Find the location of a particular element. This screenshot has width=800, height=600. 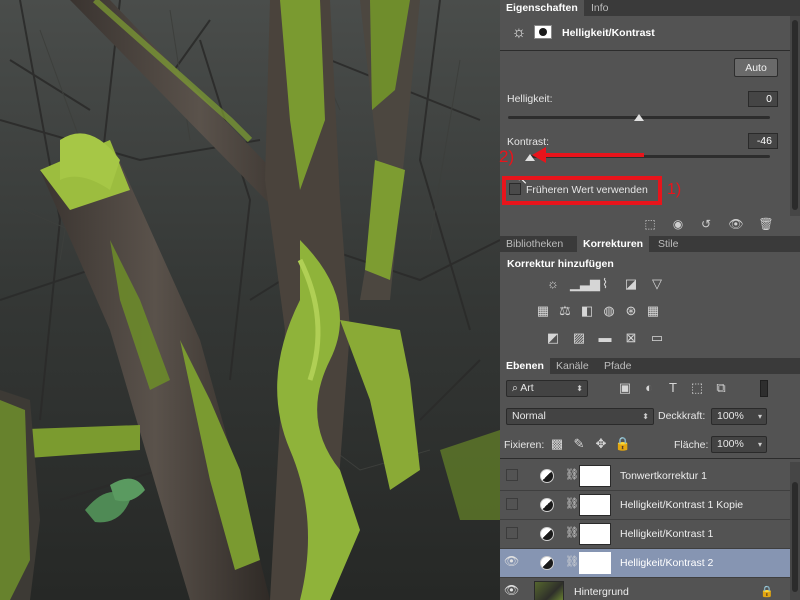

adjustments-heading: Korrektur hinzufügen is located at coordinates (560, 264).